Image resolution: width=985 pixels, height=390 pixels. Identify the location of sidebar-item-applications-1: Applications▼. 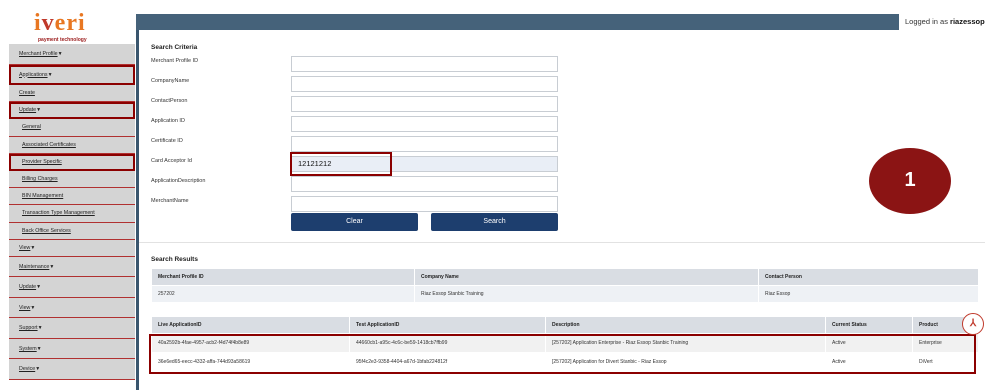
(72, 74).